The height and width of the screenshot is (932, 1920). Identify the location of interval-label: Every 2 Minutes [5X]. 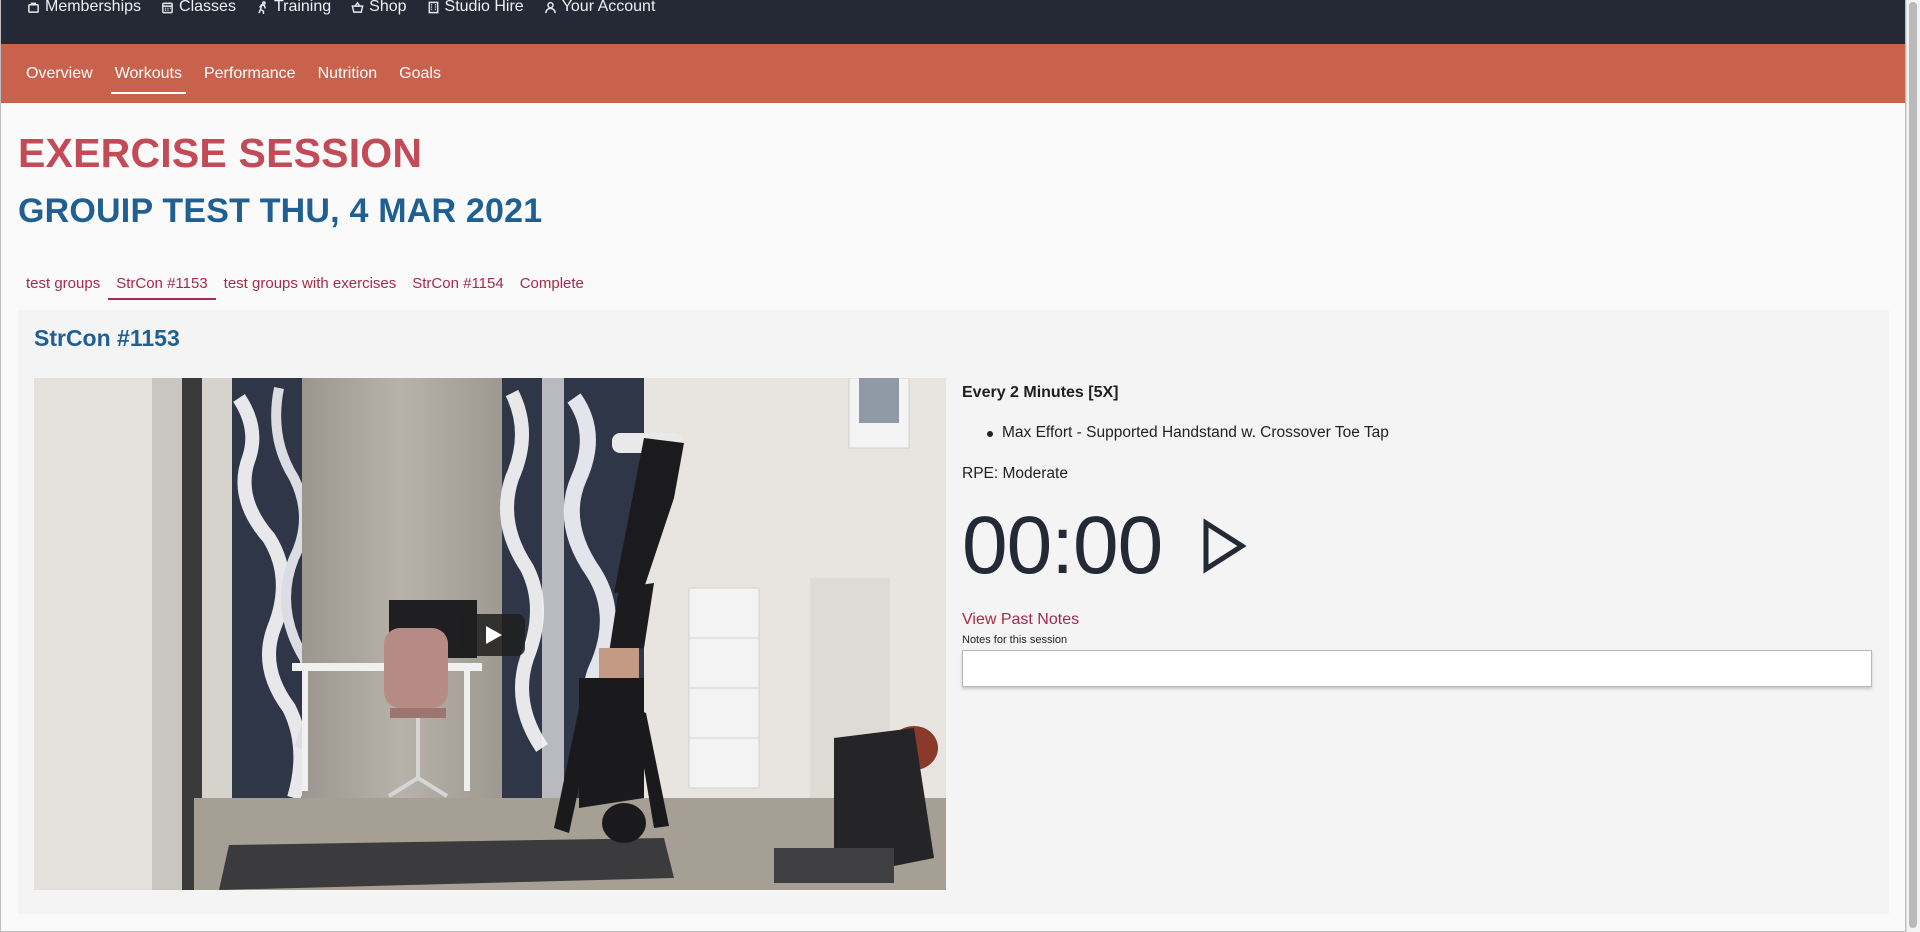
(1040, 392).